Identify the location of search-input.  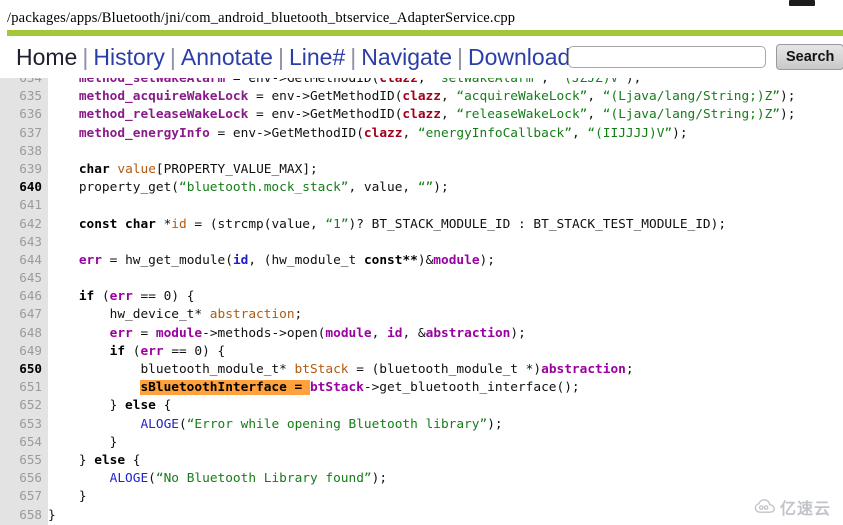
(667, 57).